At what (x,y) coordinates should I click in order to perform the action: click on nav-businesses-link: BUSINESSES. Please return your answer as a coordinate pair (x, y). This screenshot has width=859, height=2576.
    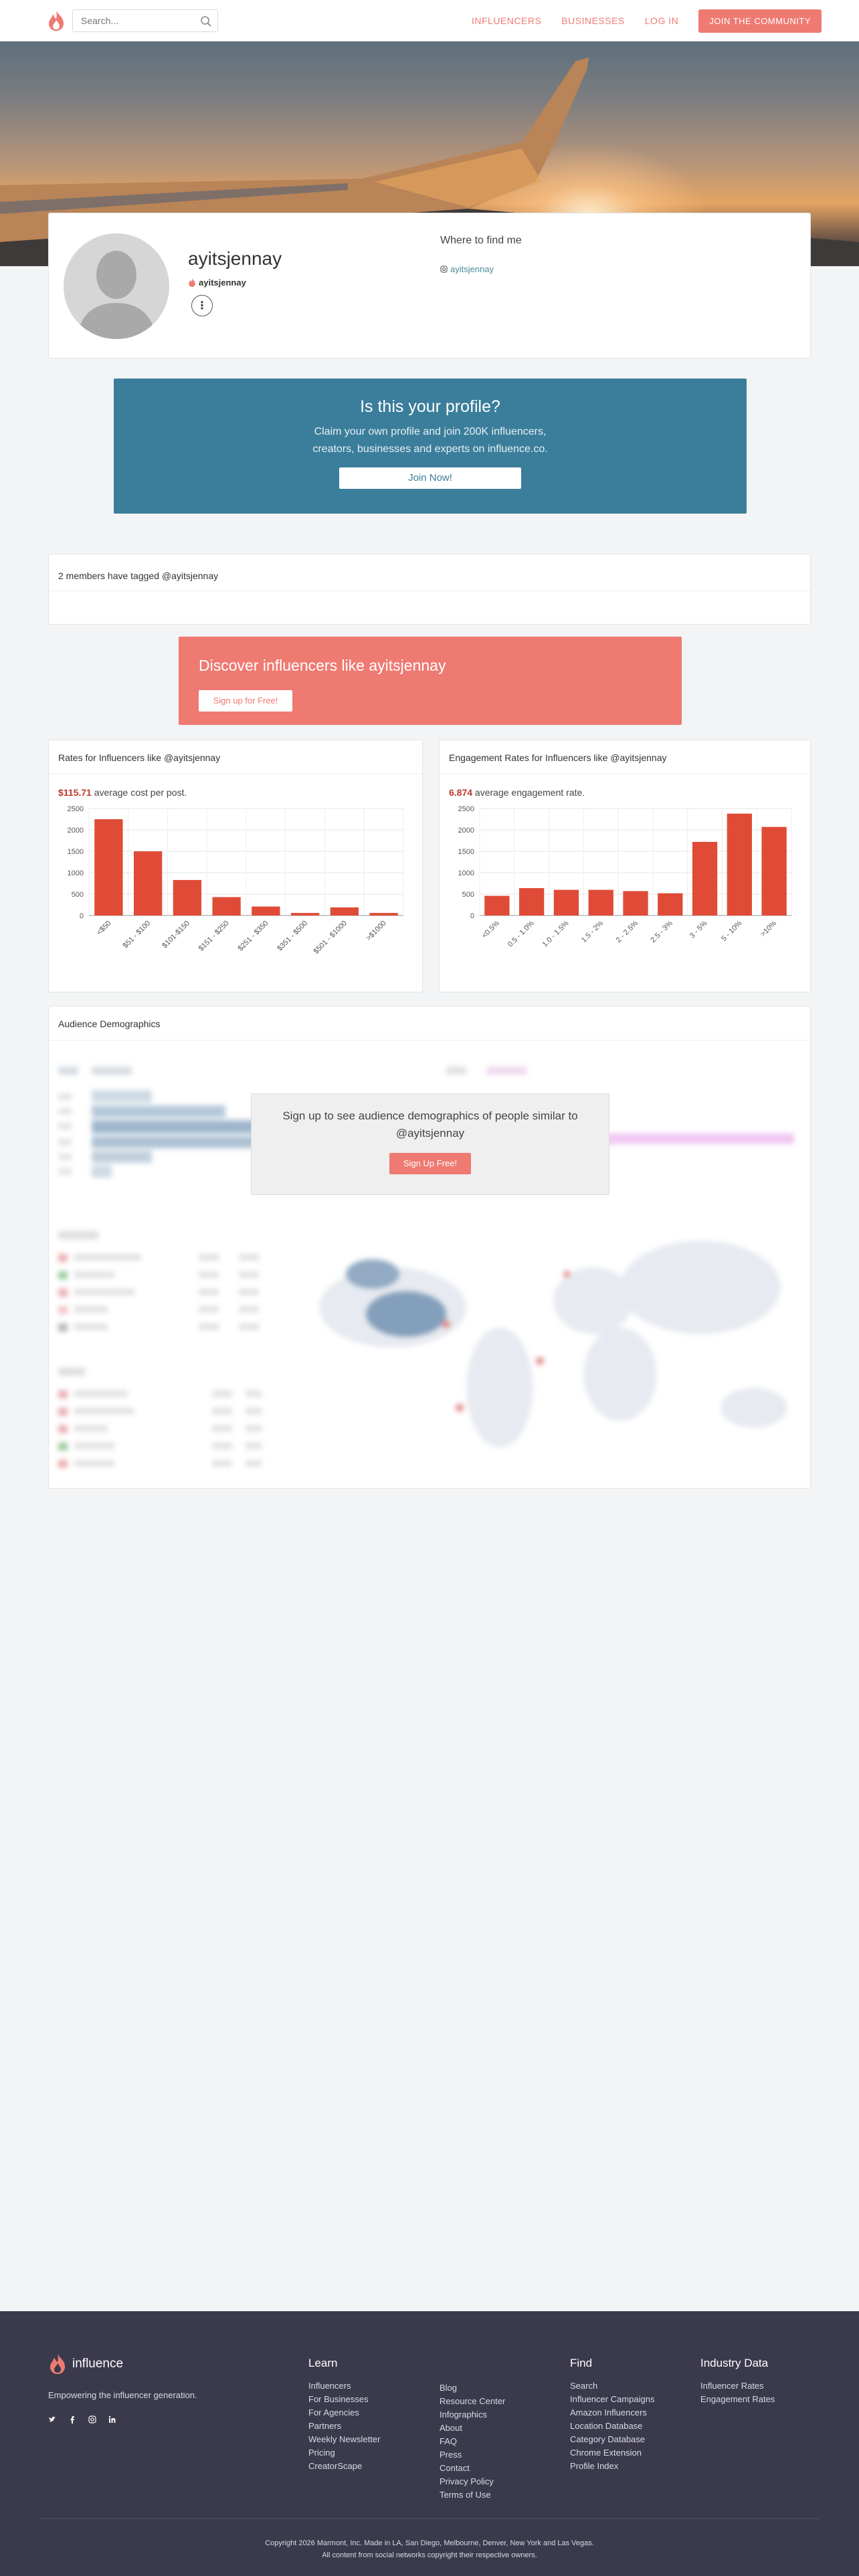
    Looking at the image, I should click on (592, 20).